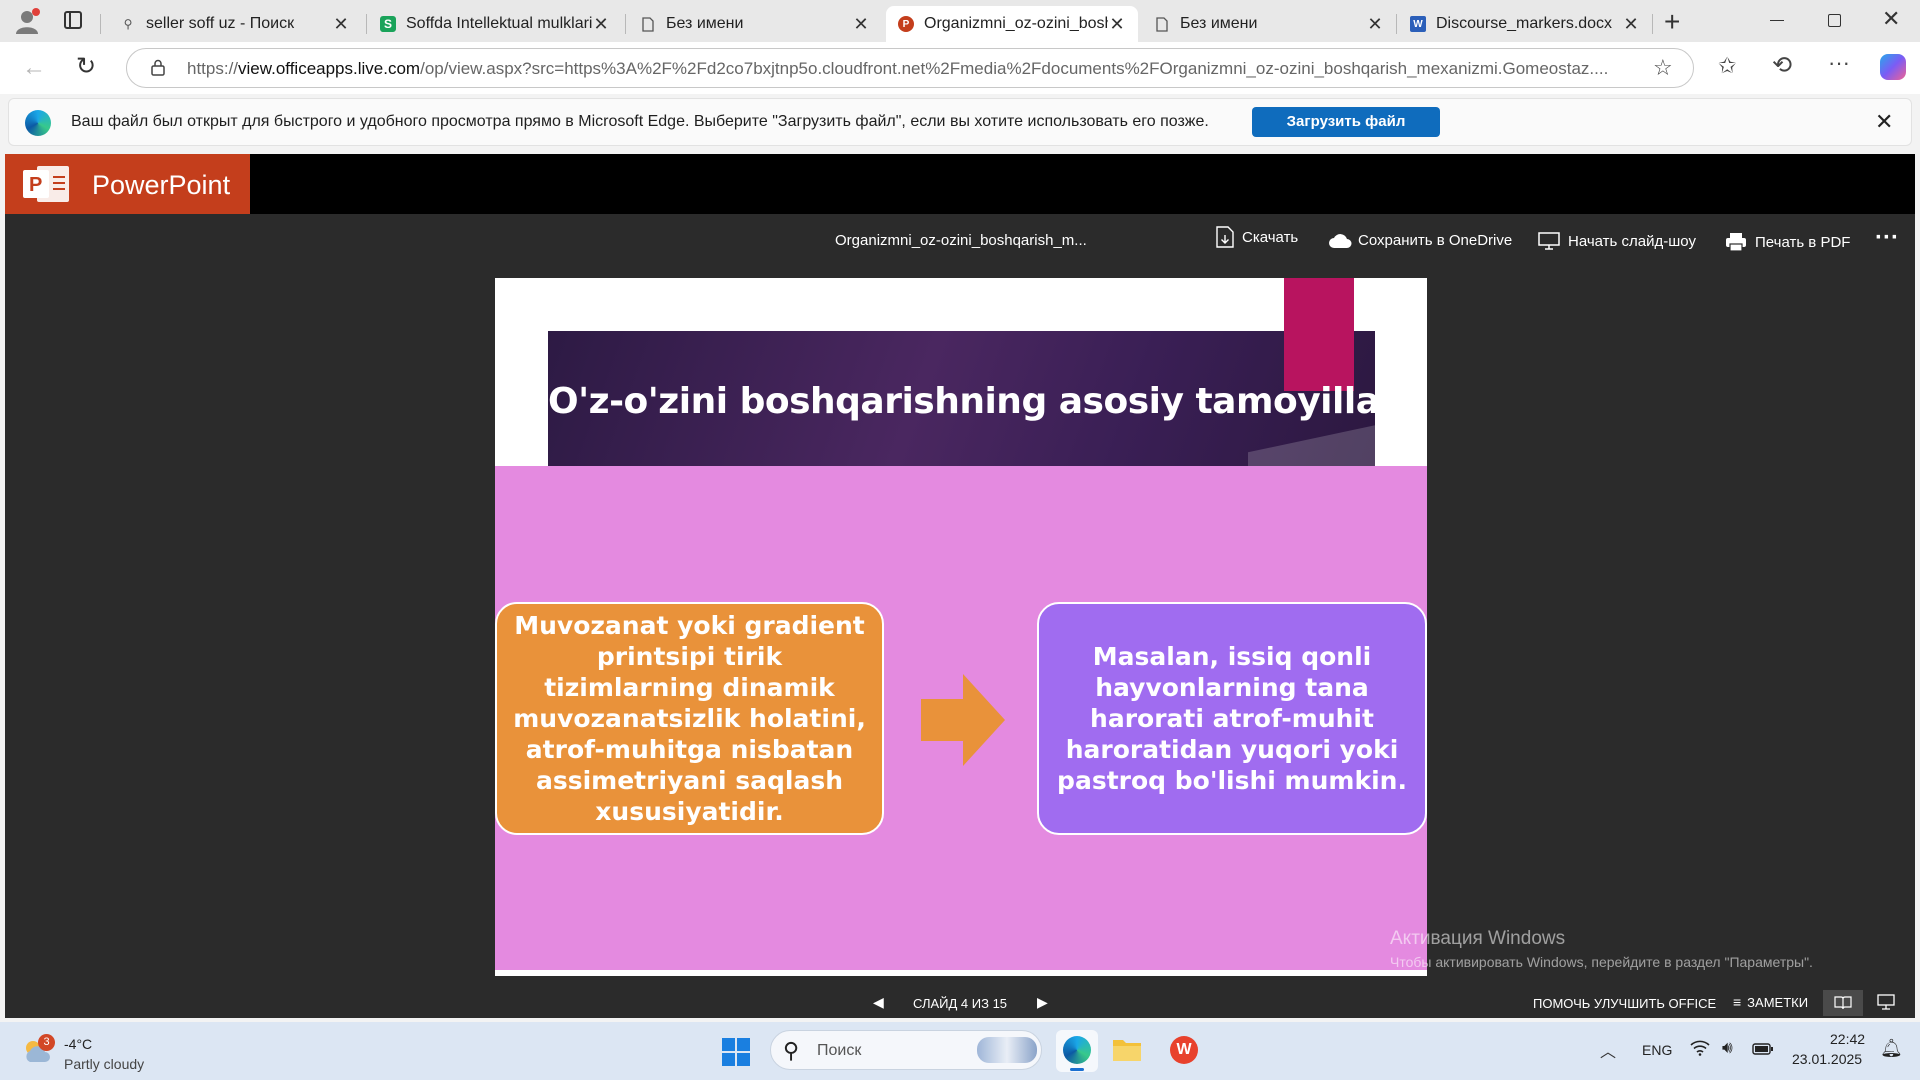 The image size is (1920, 1080). Describe the element at coordinates (47, 184) in the screenshot. I see `powerpoint-logo-icon: P` at that location.